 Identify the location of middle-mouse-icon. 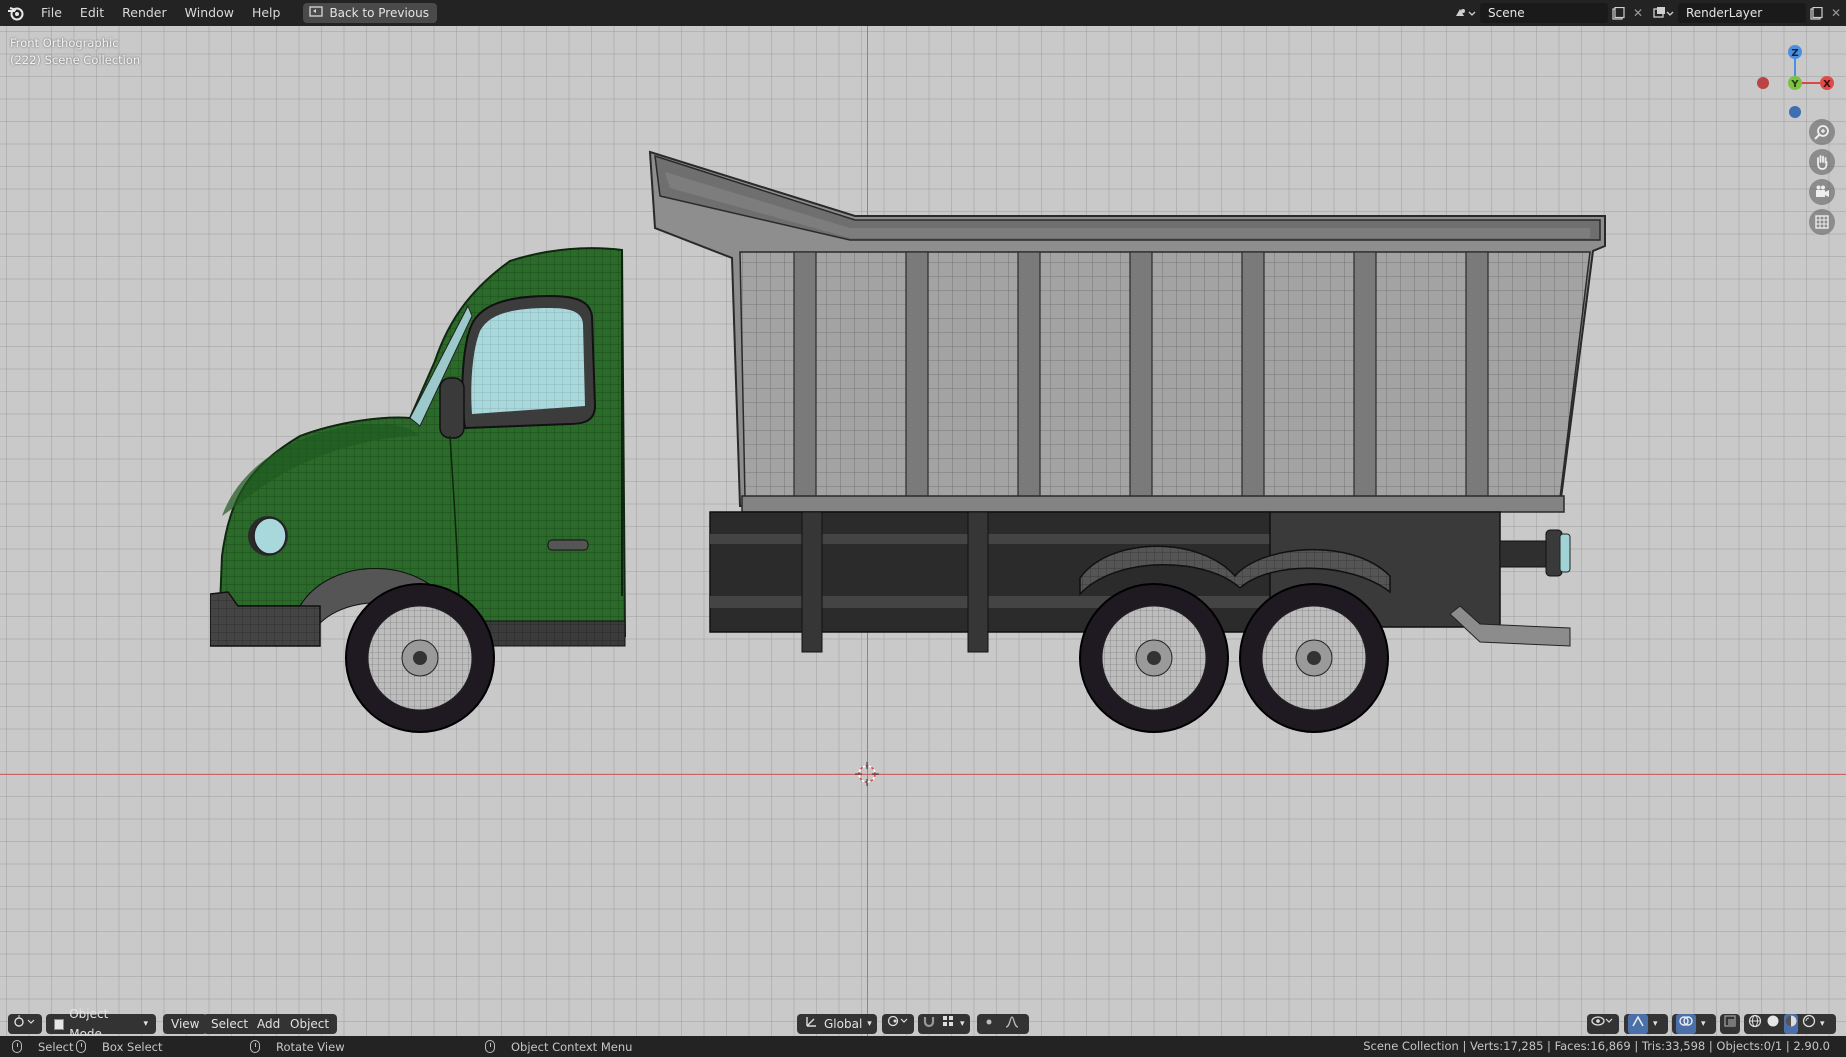
(81, 1046).